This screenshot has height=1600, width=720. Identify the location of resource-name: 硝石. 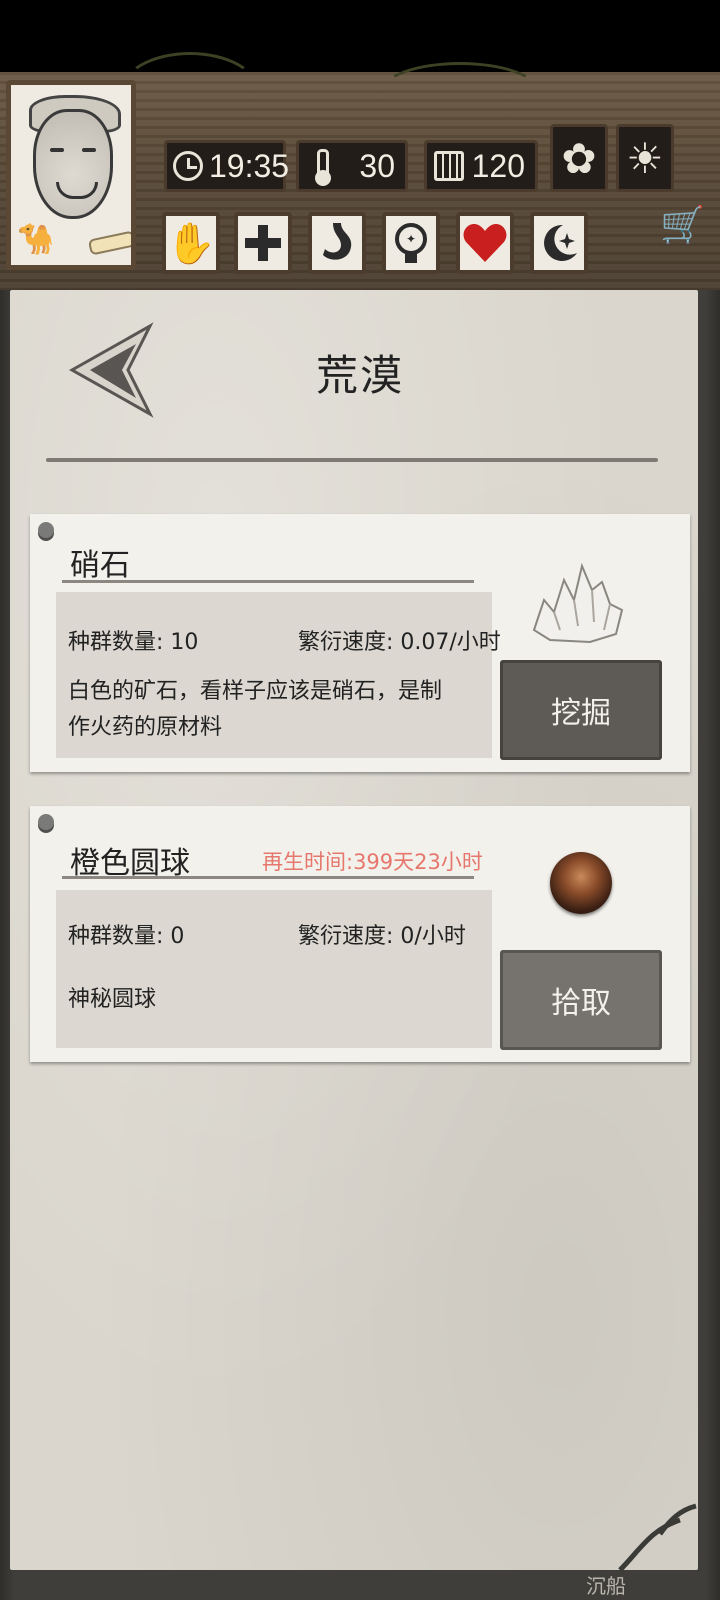
(100, 565).